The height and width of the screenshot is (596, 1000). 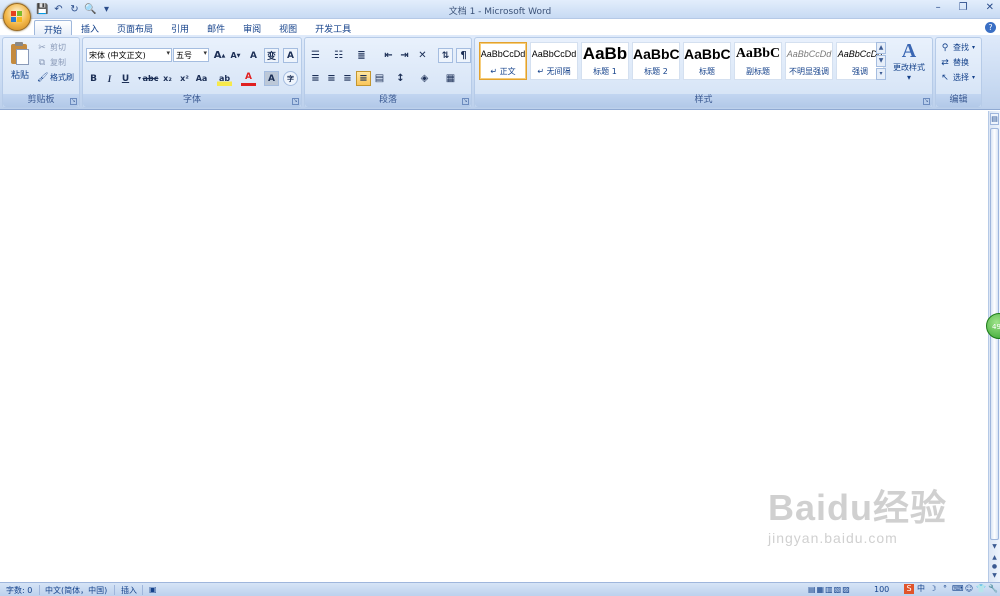 I want to click on minimize-button: –, so click(x=938, y=7).